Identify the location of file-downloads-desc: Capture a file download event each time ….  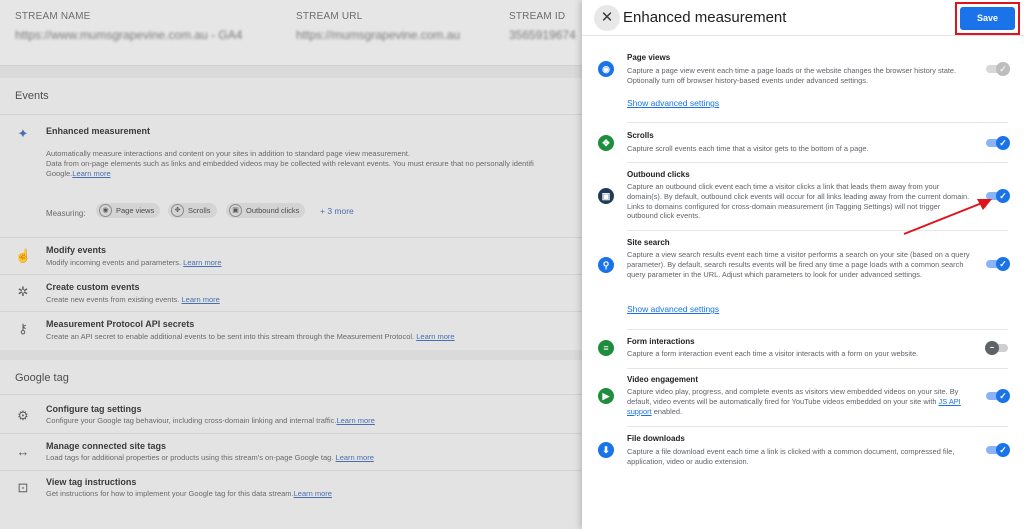
(791, 456).